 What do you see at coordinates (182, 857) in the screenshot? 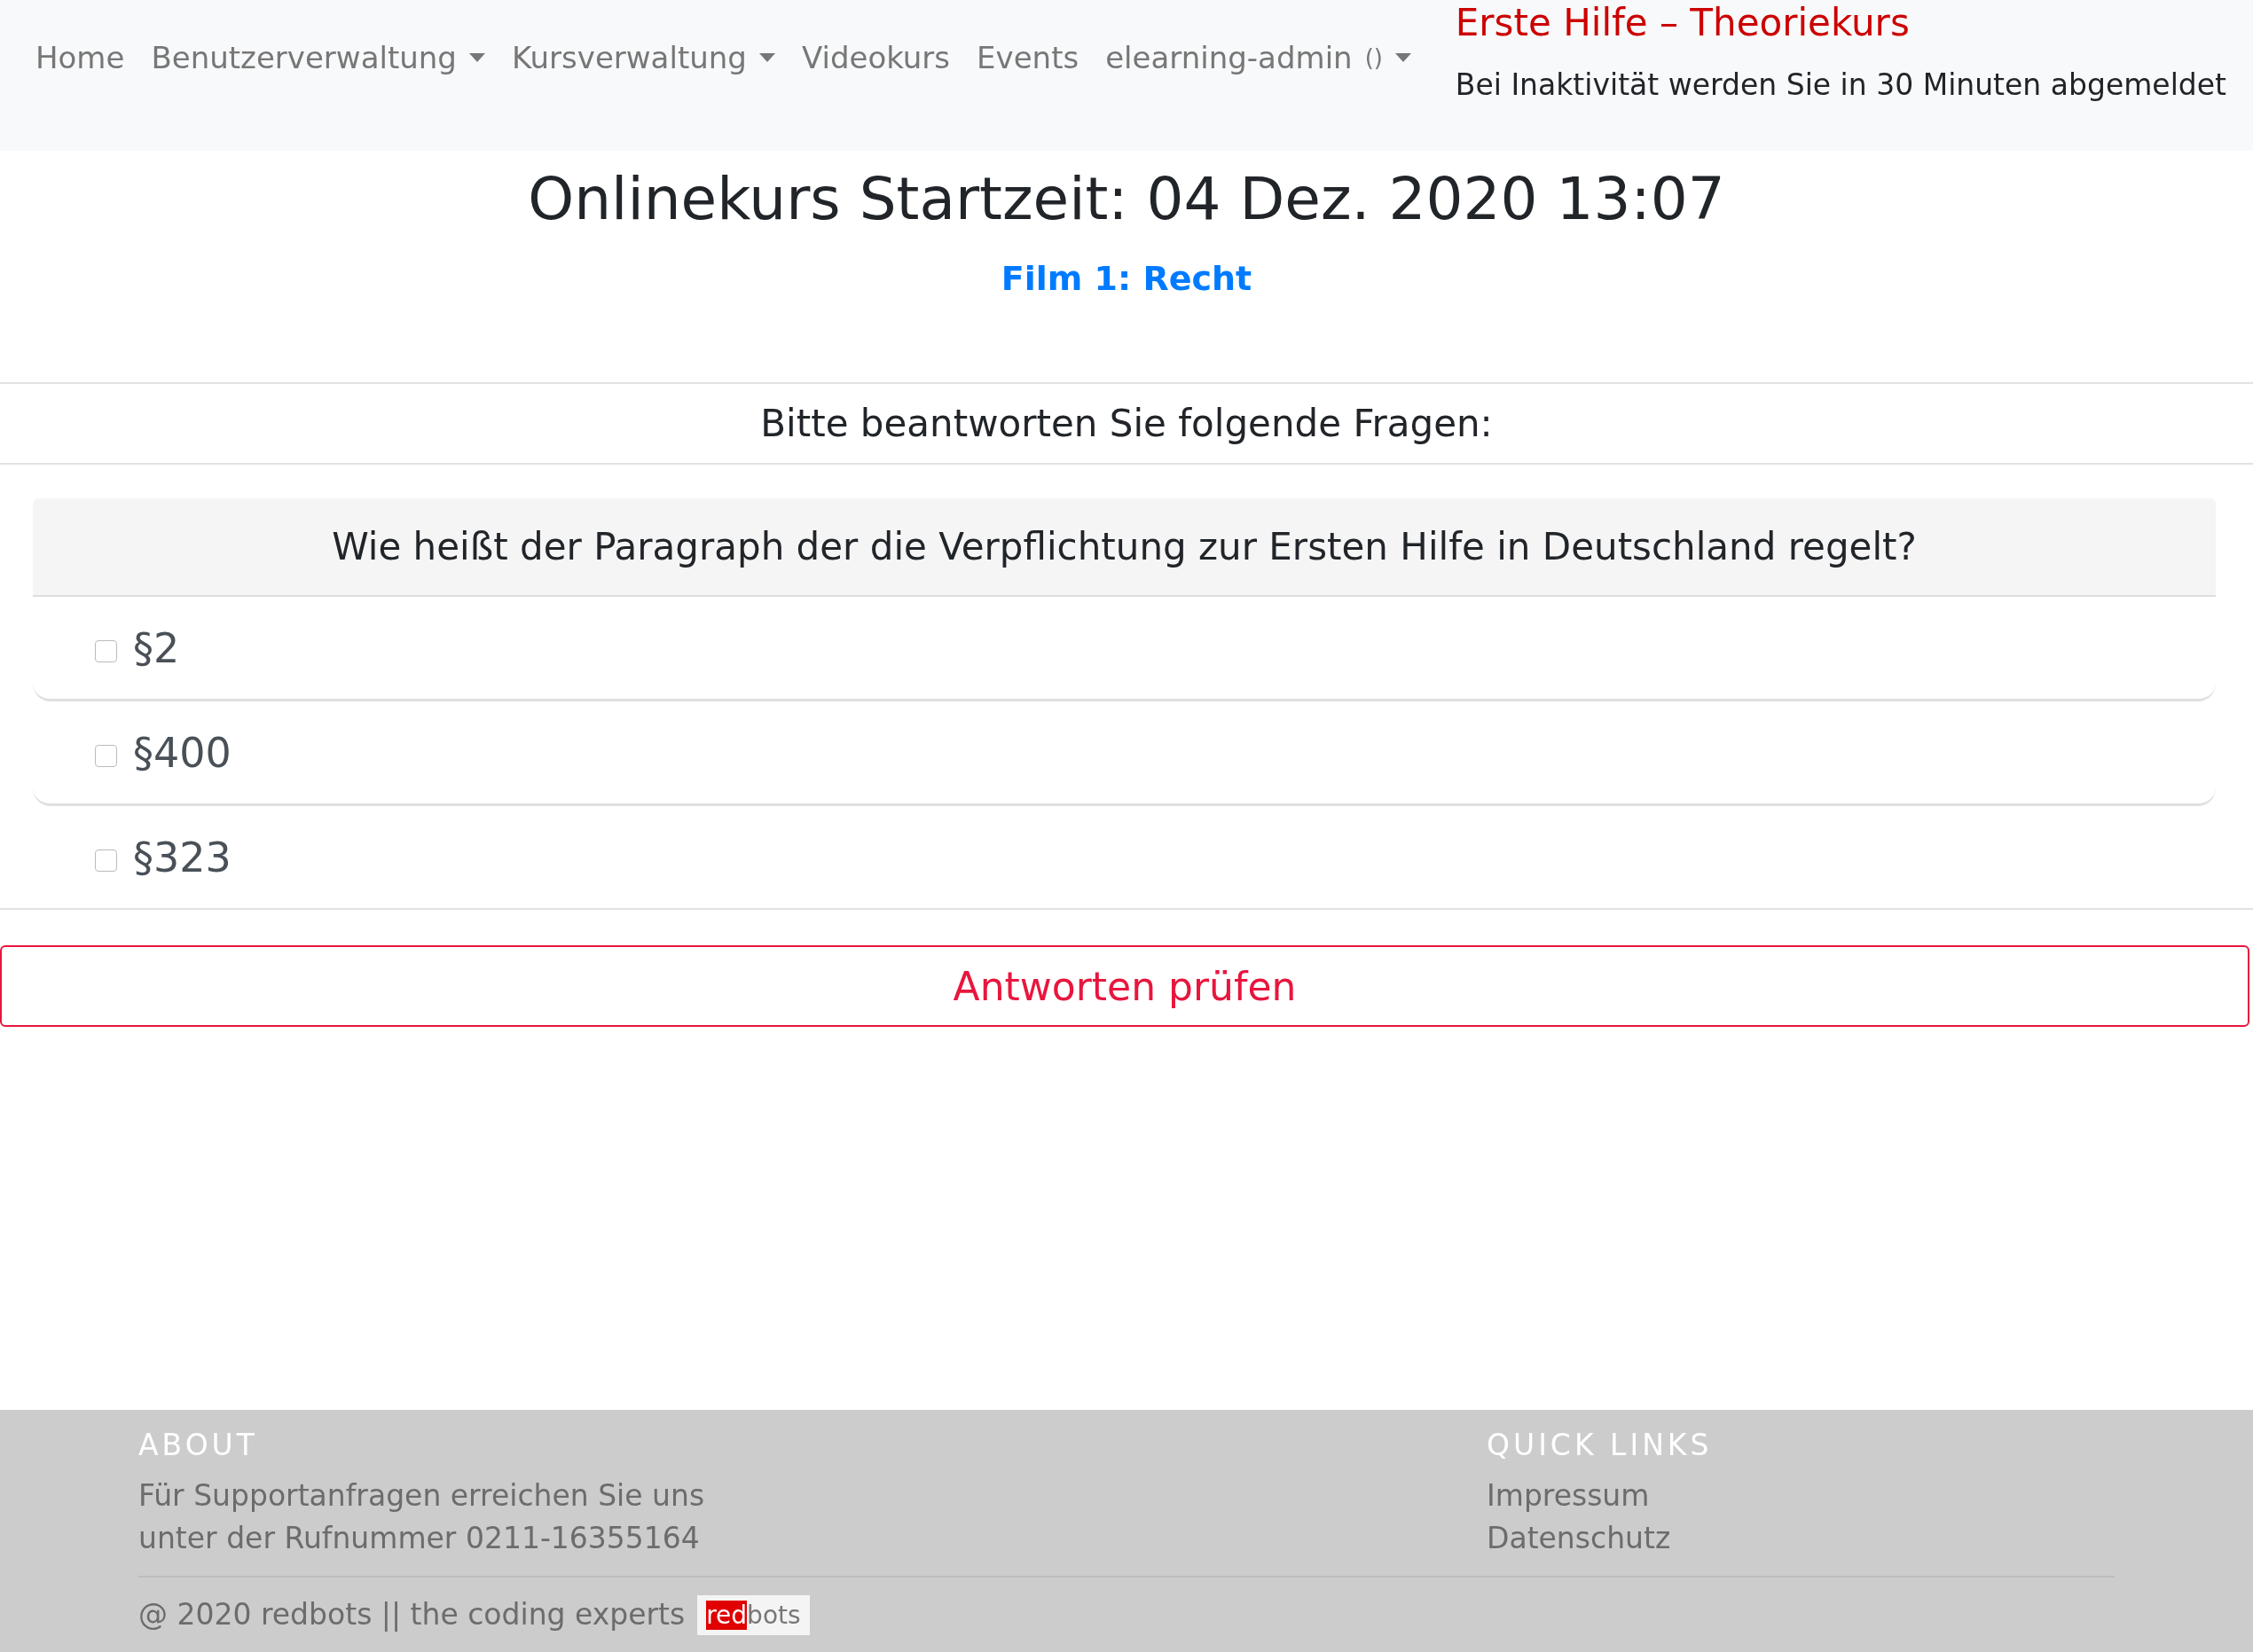
I see `answer-label: §323` at bounding box center [182, 857].